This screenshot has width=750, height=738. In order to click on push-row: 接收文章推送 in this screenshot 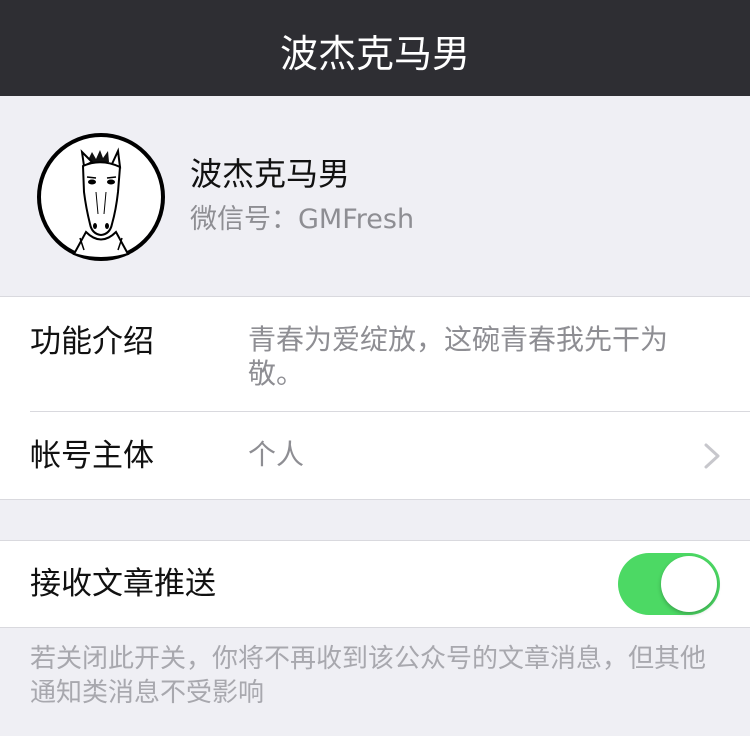, I will do `click(375, 585)`.